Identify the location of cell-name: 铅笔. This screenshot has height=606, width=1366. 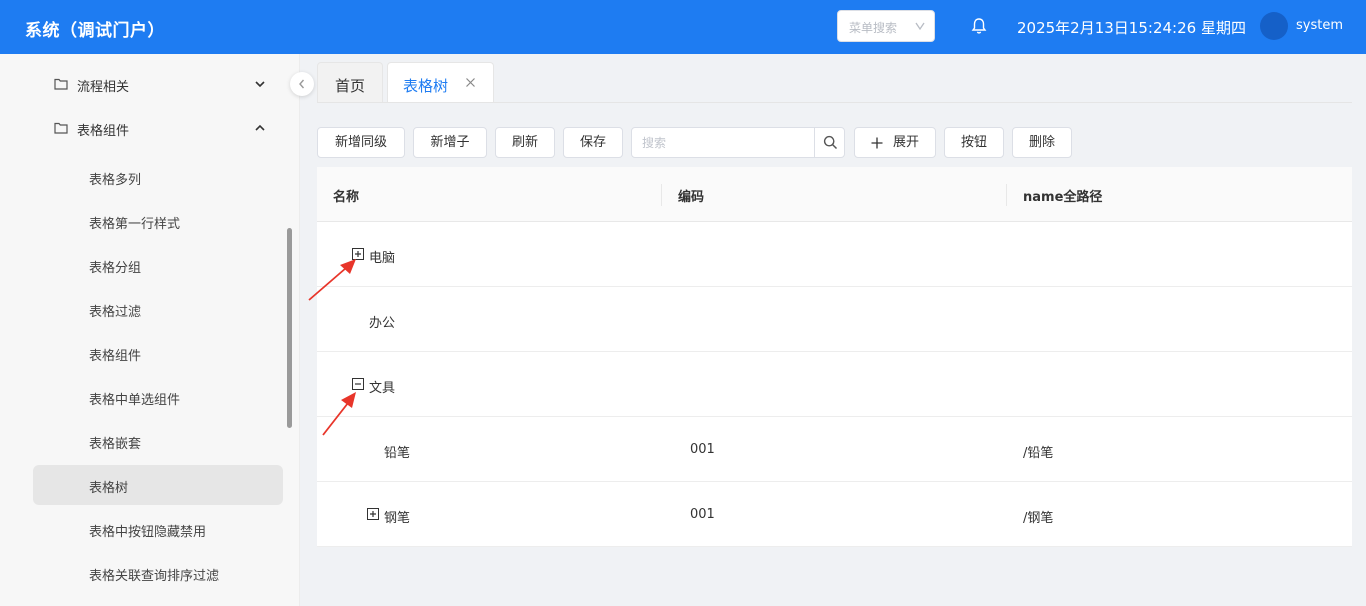
(397, 453).